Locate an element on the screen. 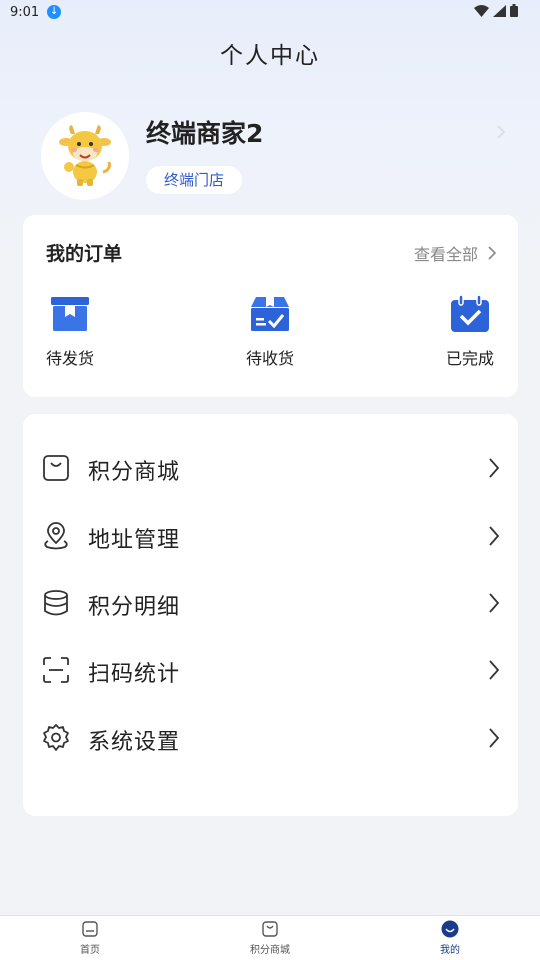  order-pending-ship: 待发货 is located at coordinates (70, 332).